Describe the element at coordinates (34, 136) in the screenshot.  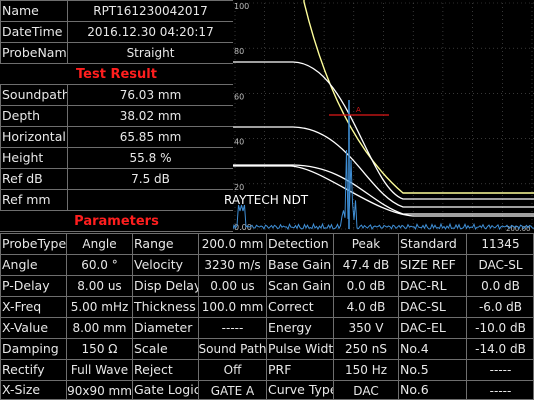
I see `field-label: Horizontal` at that location.